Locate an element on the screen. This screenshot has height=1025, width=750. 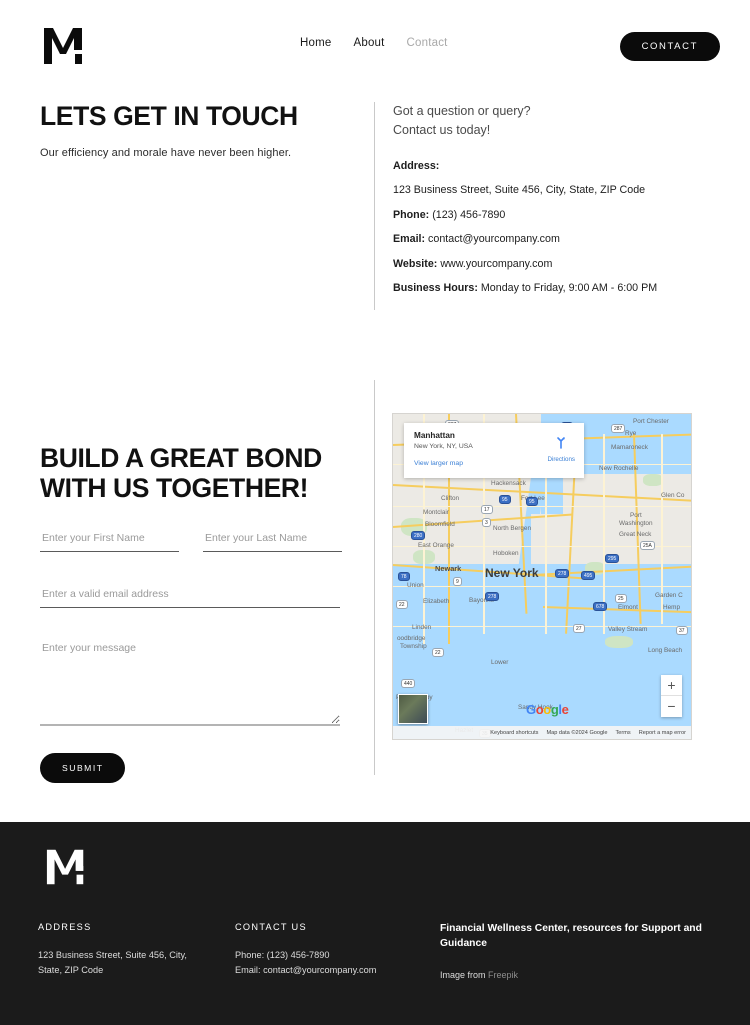
terms-link: Terms is located at coordinates (623, 733).